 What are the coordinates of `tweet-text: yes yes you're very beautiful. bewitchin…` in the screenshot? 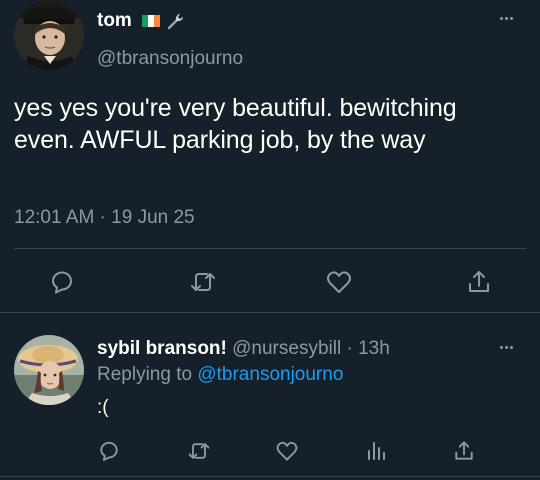 It's located at (235, 124).